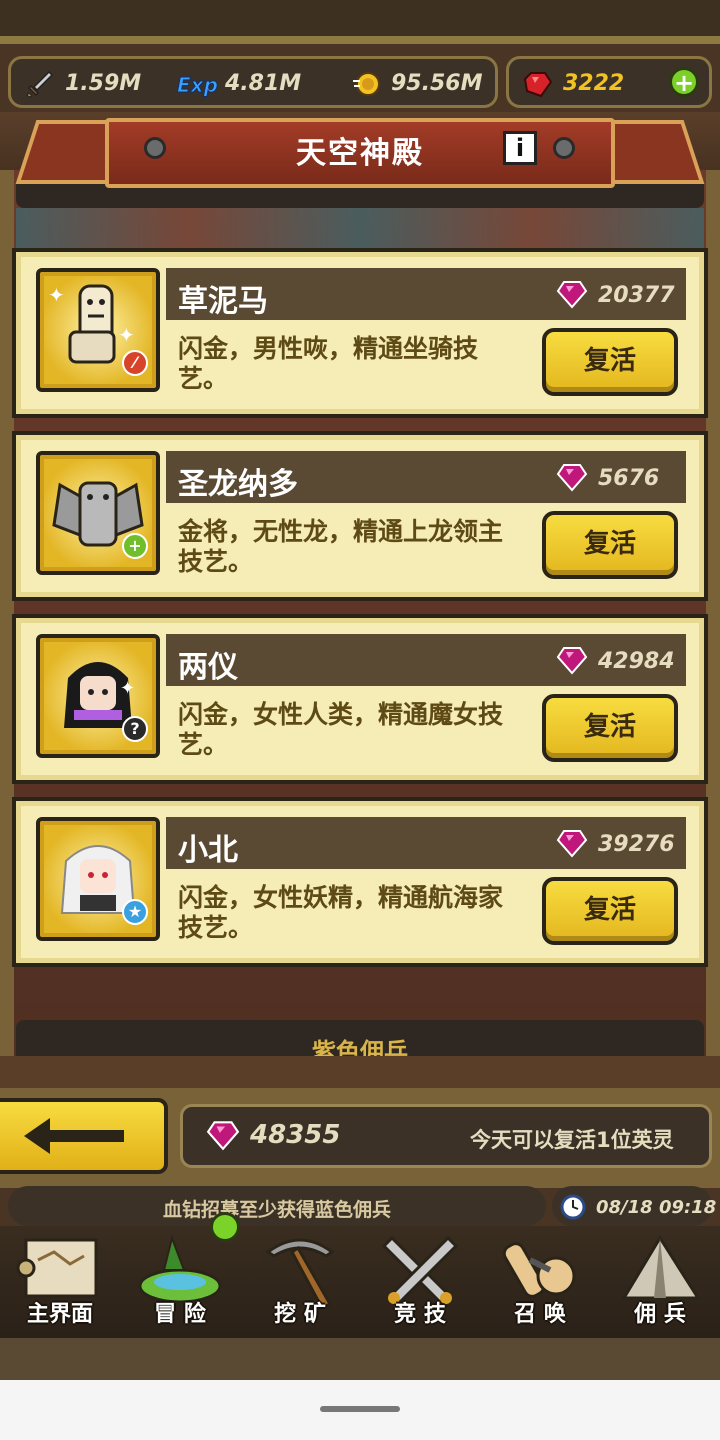  What do you see at coordinates (300, 1282) in the screenshot?
I see `nav-mining: 挖 矿` at bounding box center [300, 1282].